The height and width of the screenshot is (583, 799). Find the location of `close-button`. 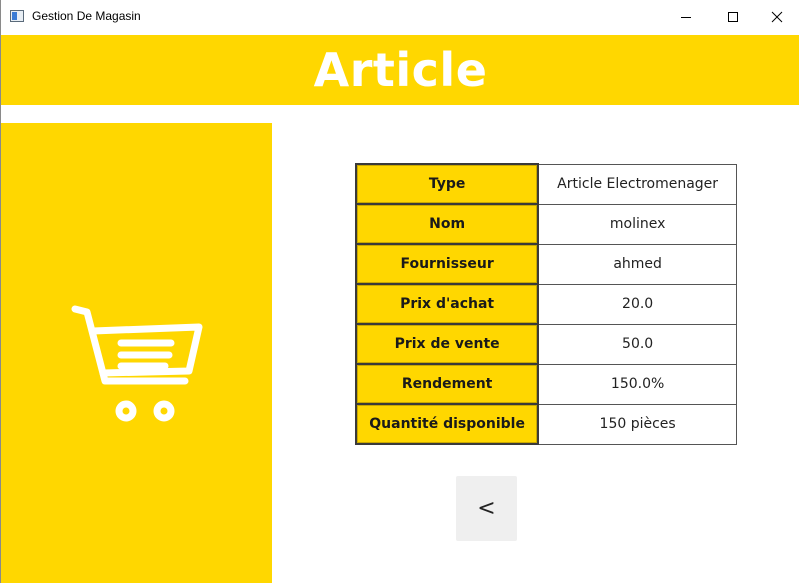

close-button is located at coordinates (776, 17).